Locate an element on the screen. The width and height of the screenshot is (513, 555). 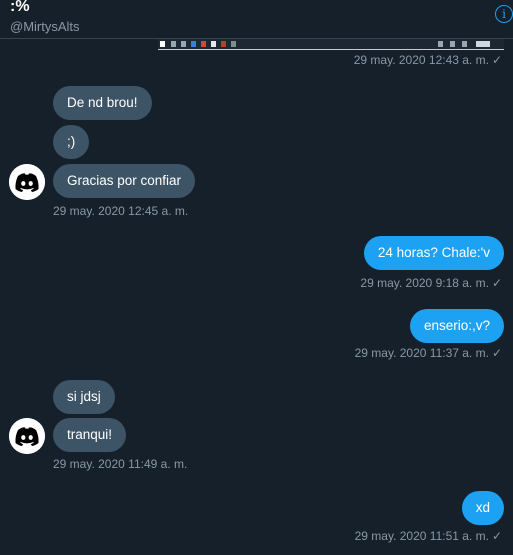
conversation-handle: @MirtysAlts is located at coordinates (45, 26).